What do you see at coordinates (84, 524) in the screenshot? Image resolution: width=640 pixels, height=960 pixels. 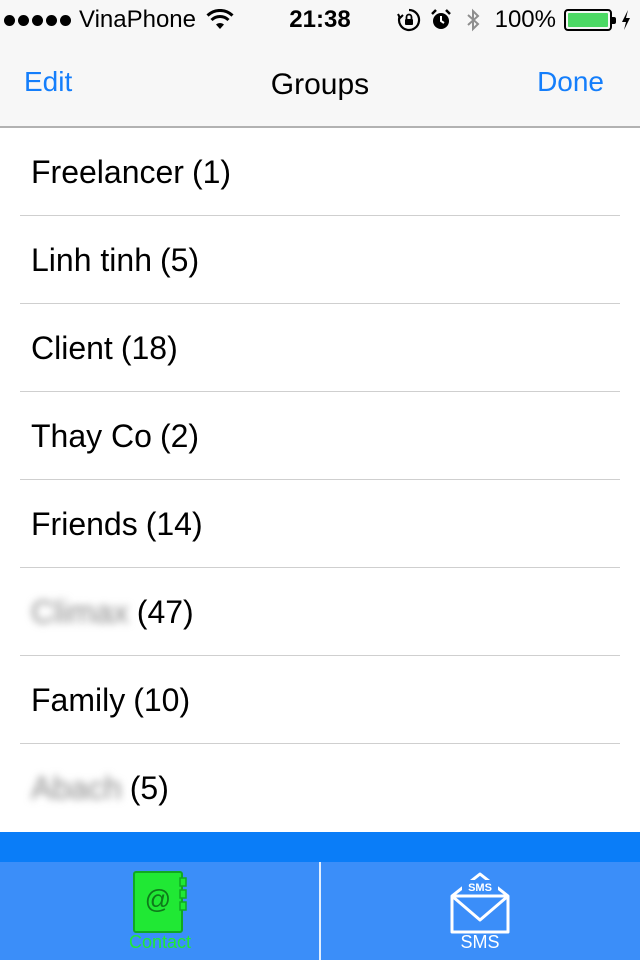 I see `group-name: Friends` at bounding box center [84, 524].